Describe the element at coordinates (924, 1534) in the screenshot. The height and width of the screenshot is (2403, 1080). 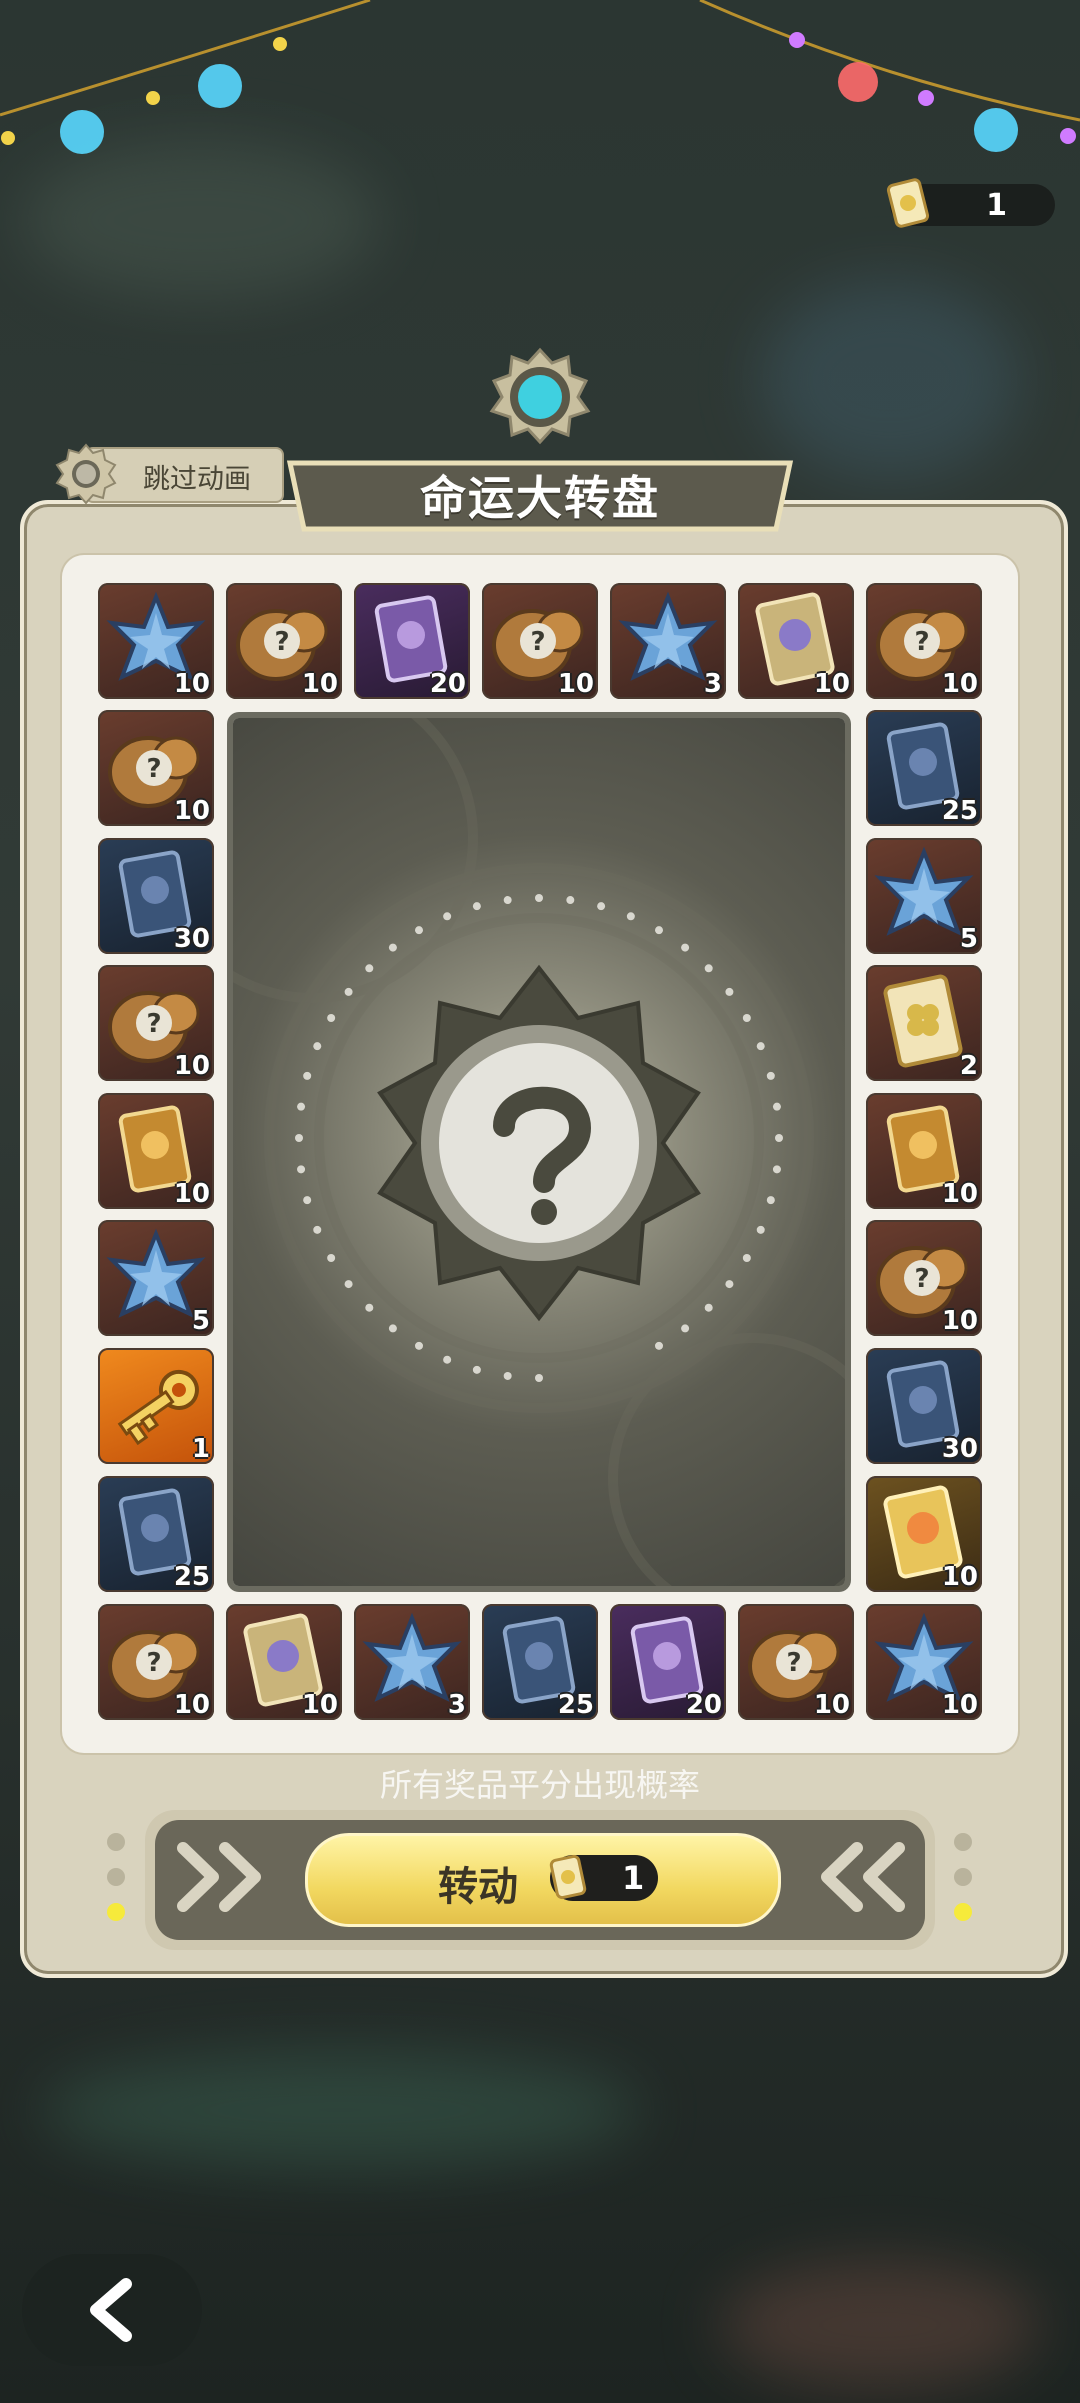
I see `prize-cell-gold-card: 10` at that location.